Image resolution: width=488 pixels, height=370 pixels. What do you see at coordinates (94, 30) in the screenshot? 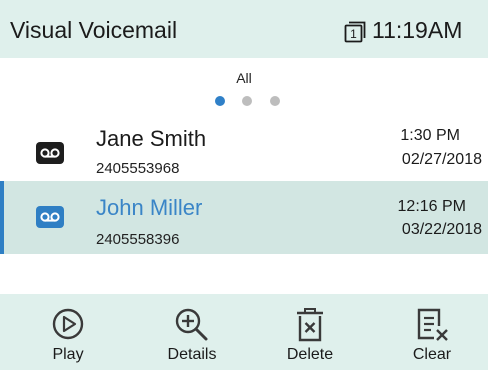
I see `app-title: Visual Voicemail` at bounding box center [94, 30].